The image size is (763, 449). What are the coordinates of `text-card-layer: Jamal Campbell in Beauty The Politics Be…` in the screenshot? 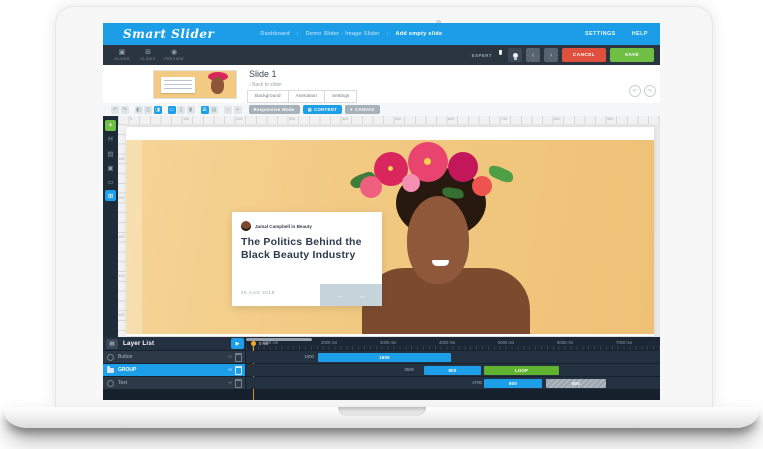 It's located at (307, 259).